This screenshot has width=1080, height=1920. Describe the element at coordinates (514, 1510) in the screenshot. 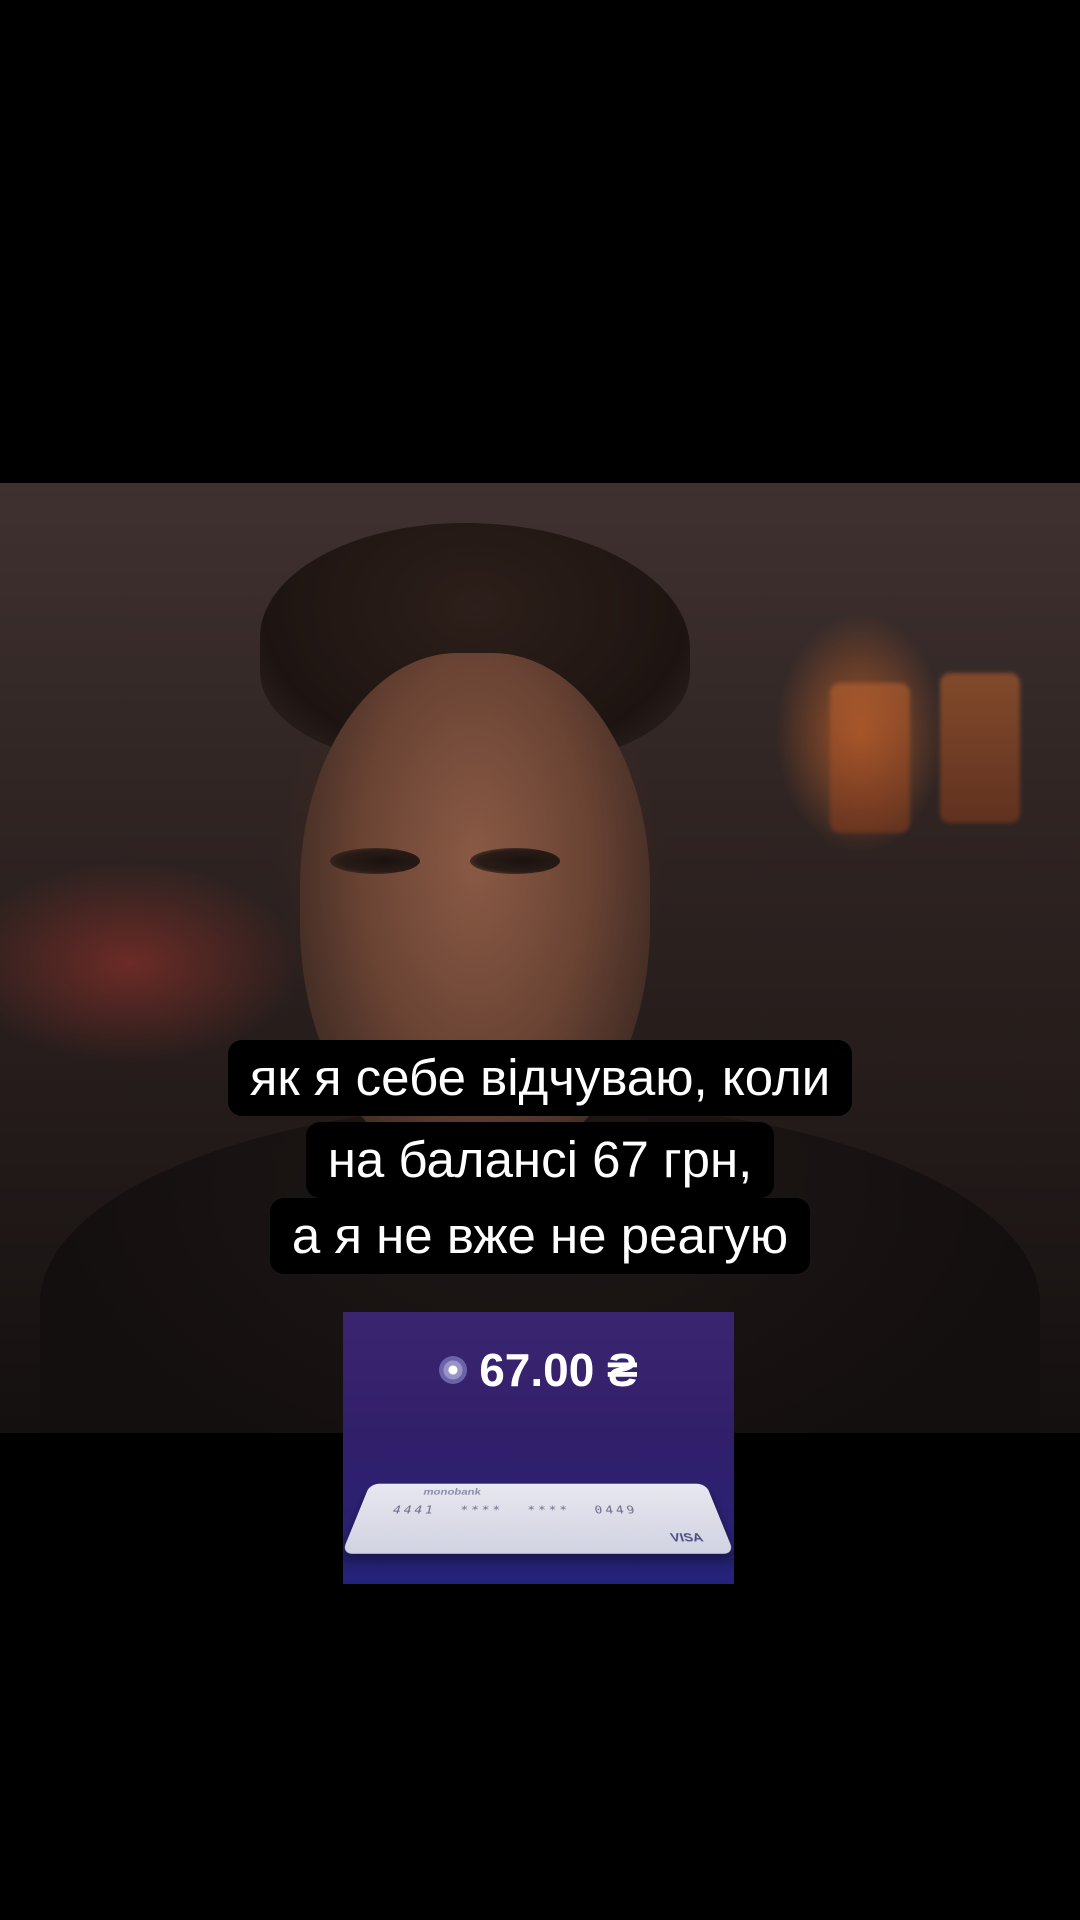

I see `card-number: 4441 **** **** 0449` at that location.